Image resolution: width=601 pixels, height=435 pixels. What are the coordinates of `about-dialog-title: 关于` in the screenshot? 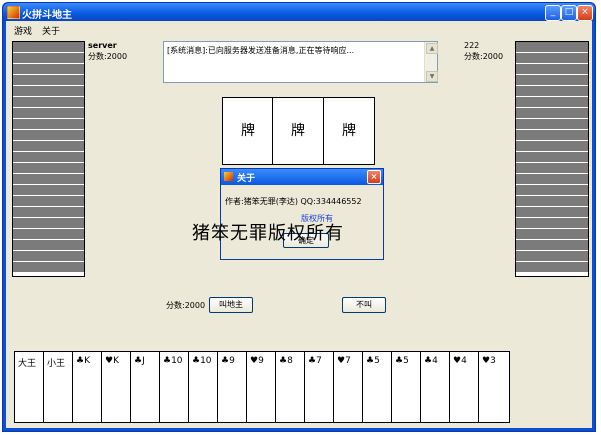 It's located at (246, 179).